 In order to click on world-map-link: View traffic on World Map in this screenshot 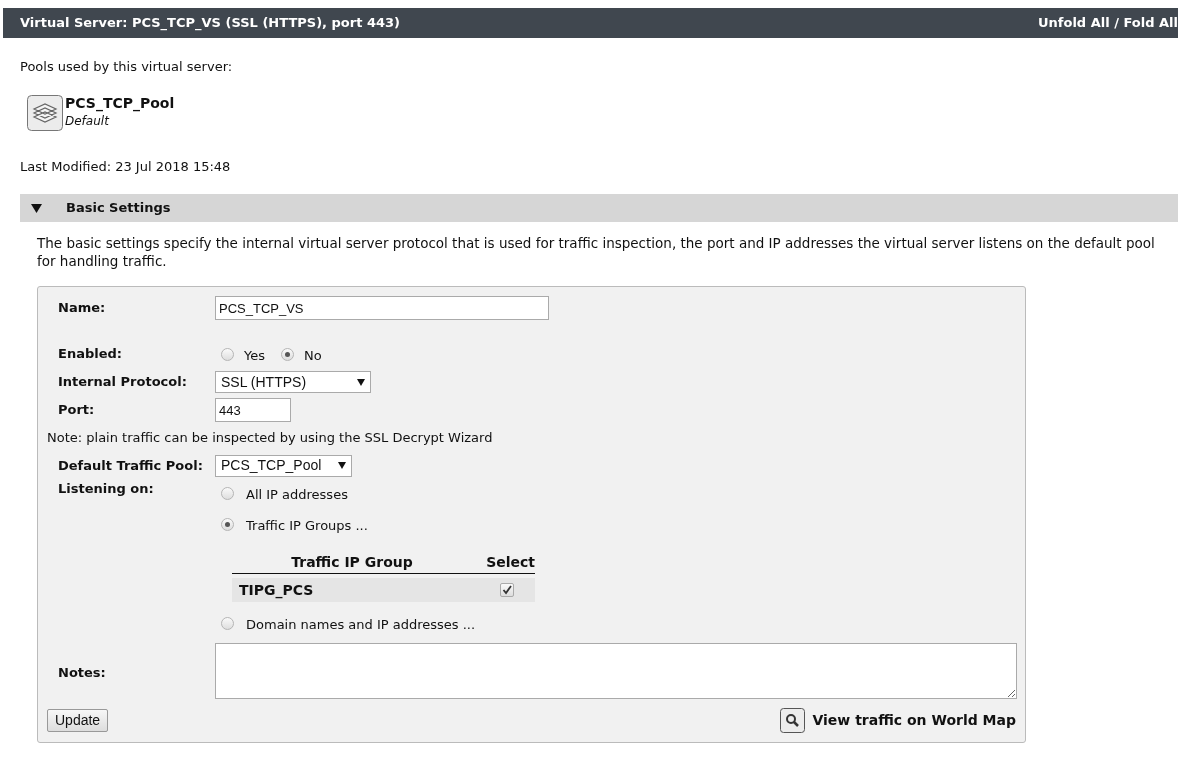, I will do `click(914, 720)`.